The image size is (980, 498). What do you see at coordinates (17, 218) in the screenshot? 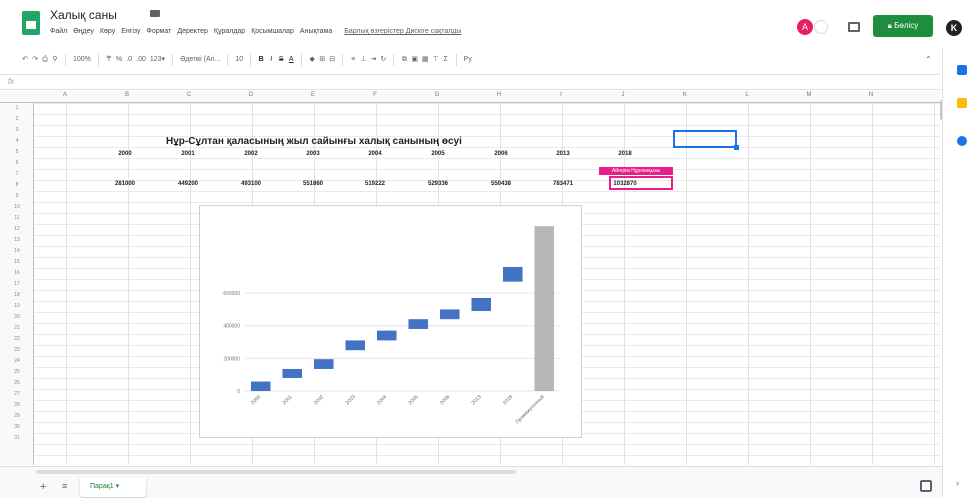
I see `row-header: 11` at bounding box center [17, 218].